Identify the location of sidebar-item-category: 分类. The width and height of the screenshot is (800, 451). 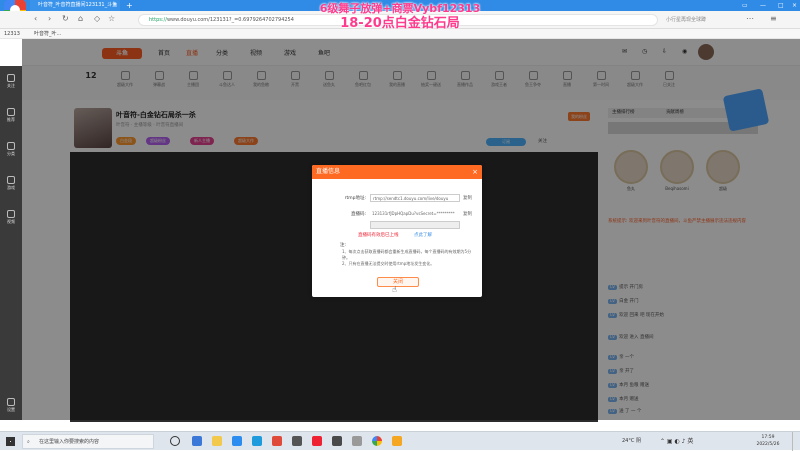
(11, 152).